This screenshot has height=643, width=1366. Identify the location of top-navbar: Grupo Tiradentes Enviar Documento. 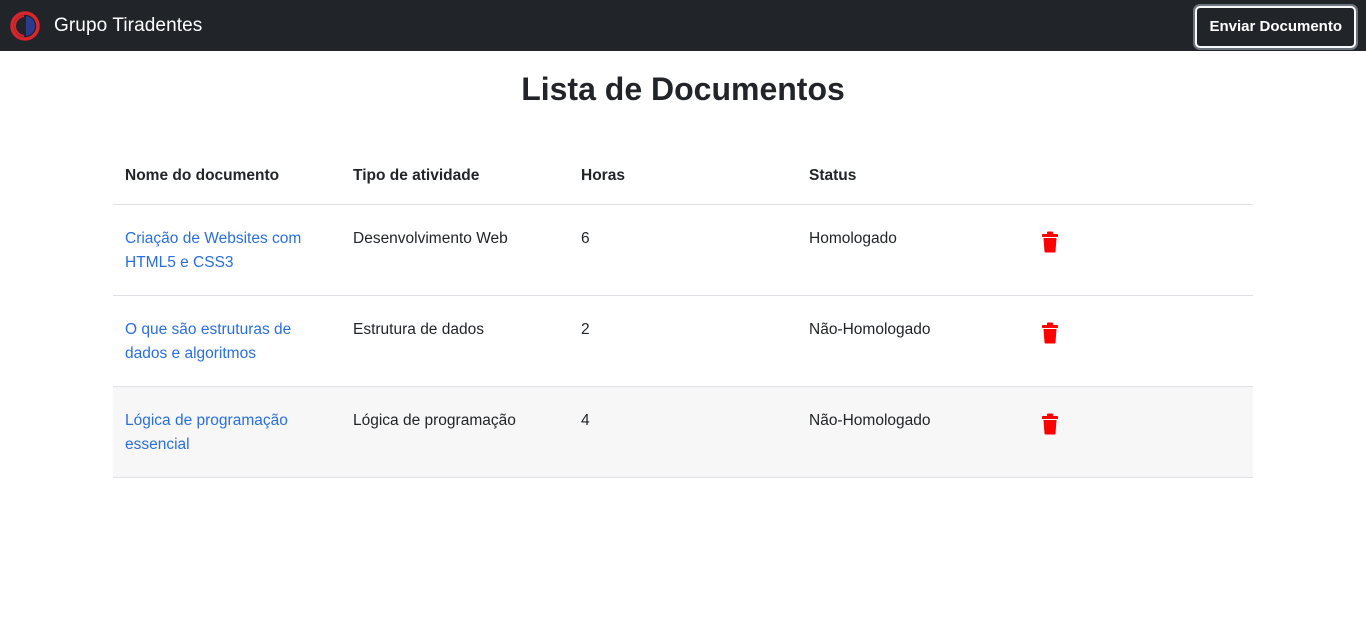
(683, 25).